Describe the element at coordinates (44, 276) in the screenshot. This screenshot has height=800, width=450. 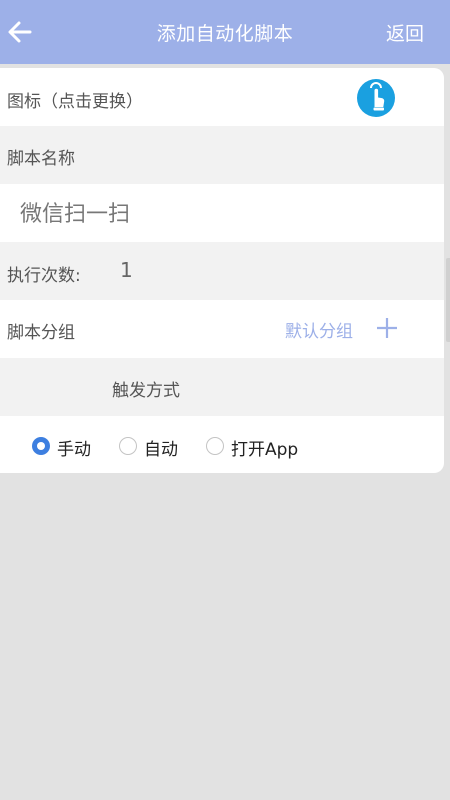
I see `count-label: 执行次数:` at that location.